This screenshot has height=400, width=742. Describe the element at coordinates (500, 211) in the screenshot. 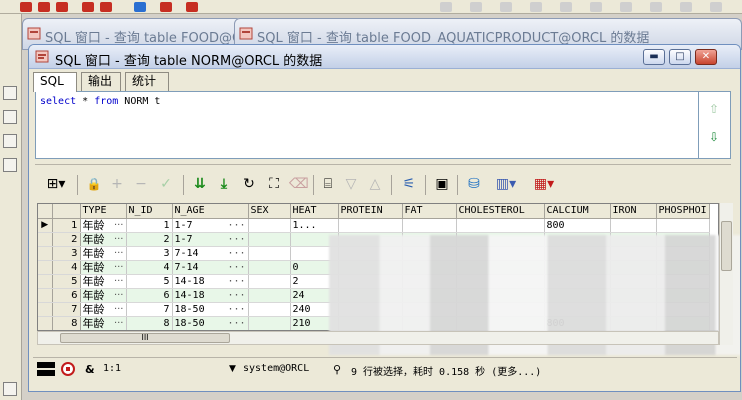

I see `column-header-cholesterol: CHOLESTEROL` at that location.